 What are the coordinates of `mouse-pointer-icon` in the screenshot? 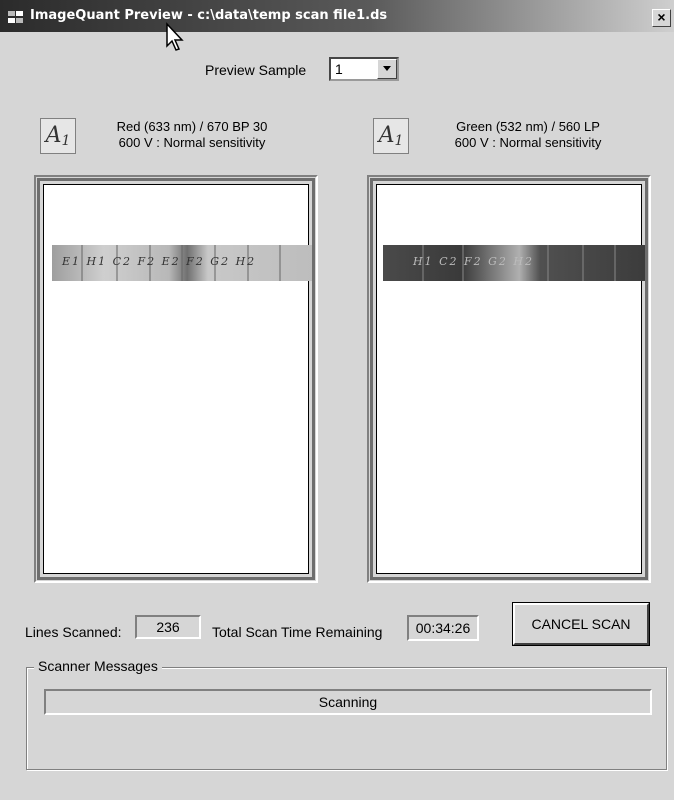 It's located at (175, 36).